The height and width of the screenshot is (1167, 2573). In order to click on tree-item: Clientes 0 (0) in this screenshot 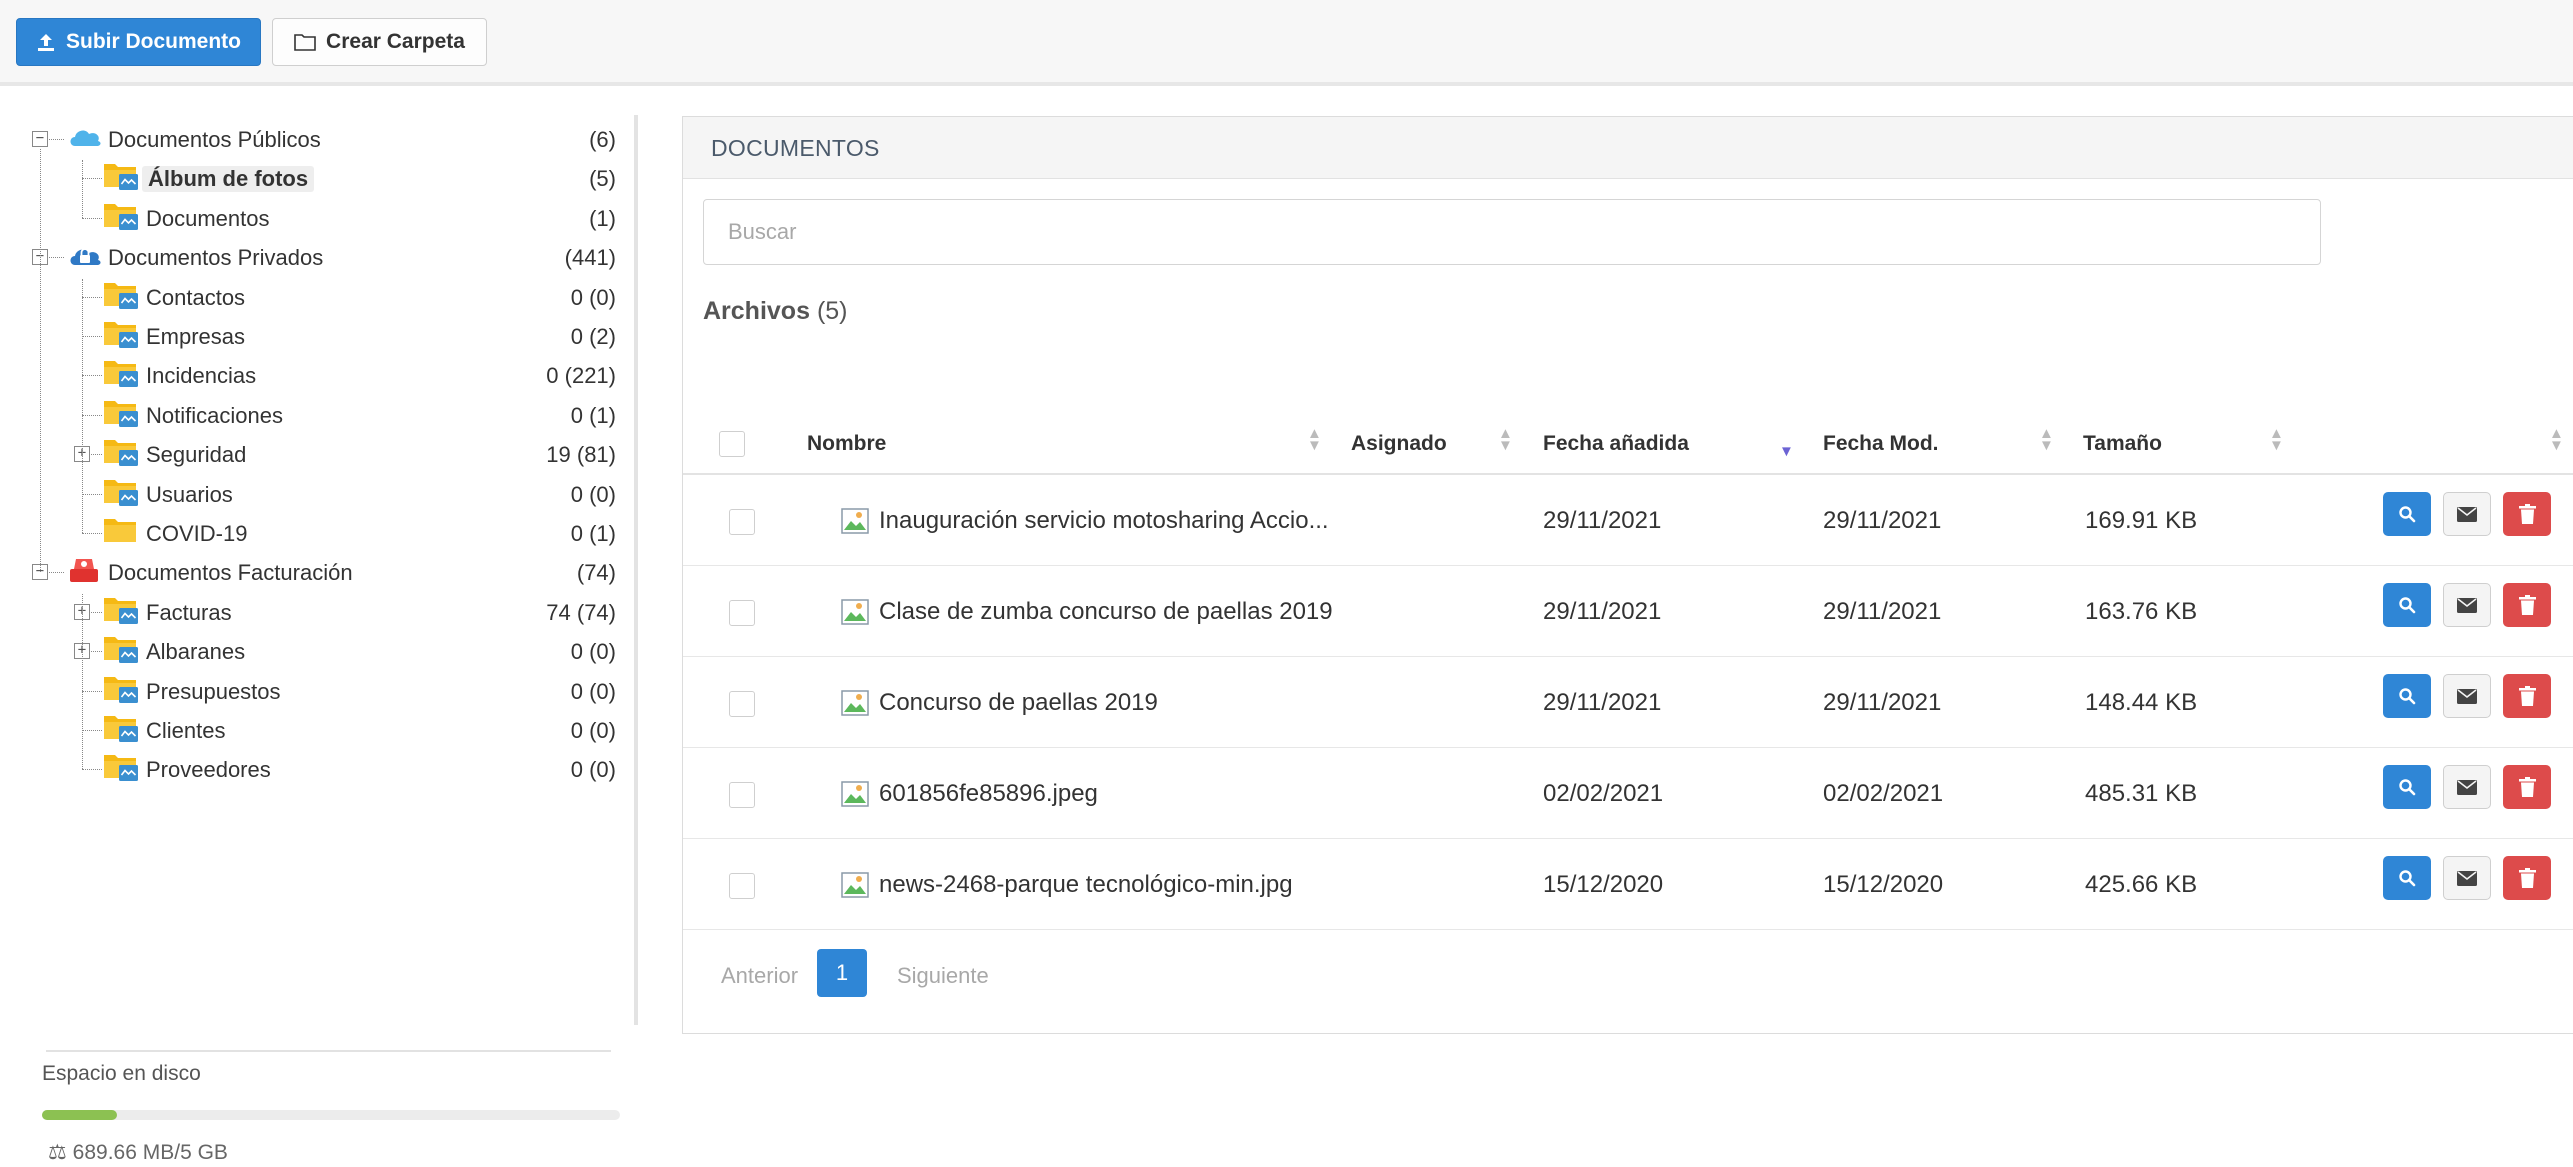, I will do `click(310, 730)`.